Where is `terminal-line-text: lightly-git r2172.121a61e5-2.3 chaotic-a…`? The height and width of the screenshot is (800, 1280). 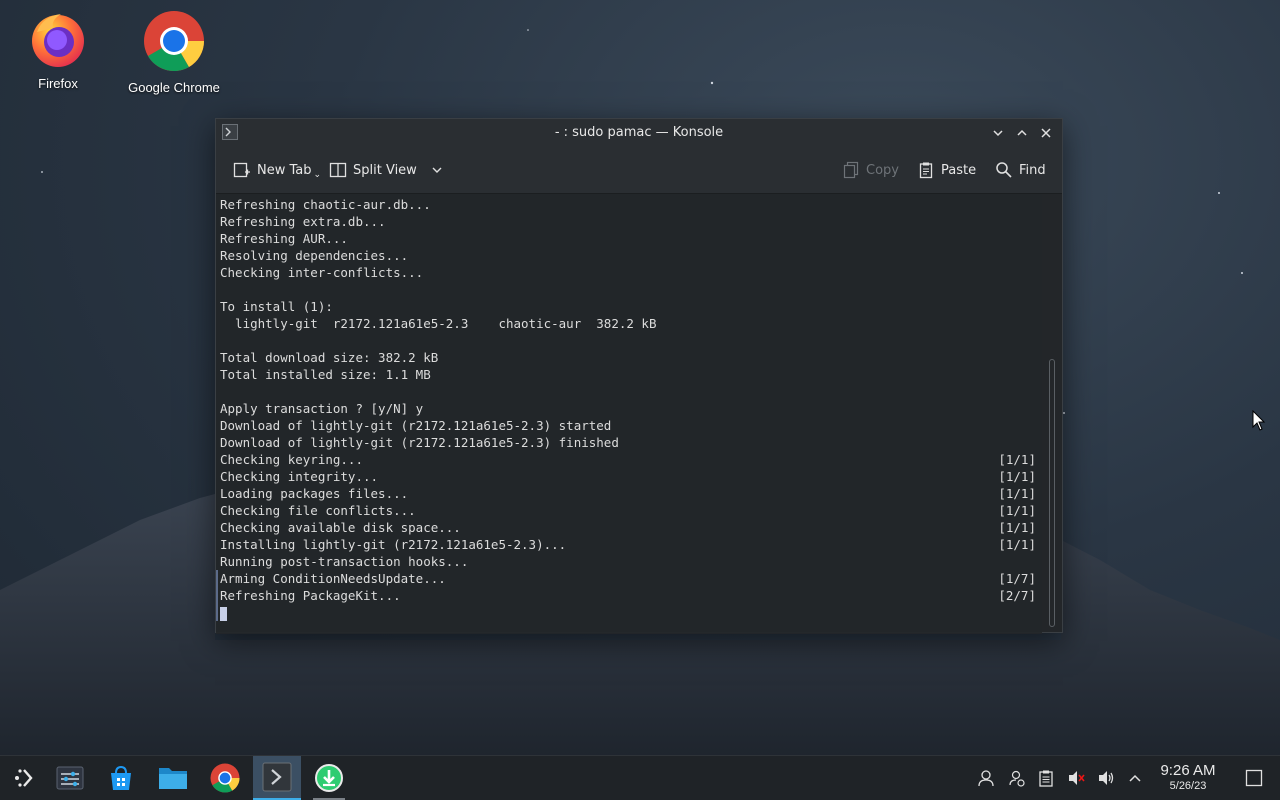
terminal-line-text: lightly-git r2172.121a61e5-2.3 chaotic-a… is located at coordinates (438, 323).